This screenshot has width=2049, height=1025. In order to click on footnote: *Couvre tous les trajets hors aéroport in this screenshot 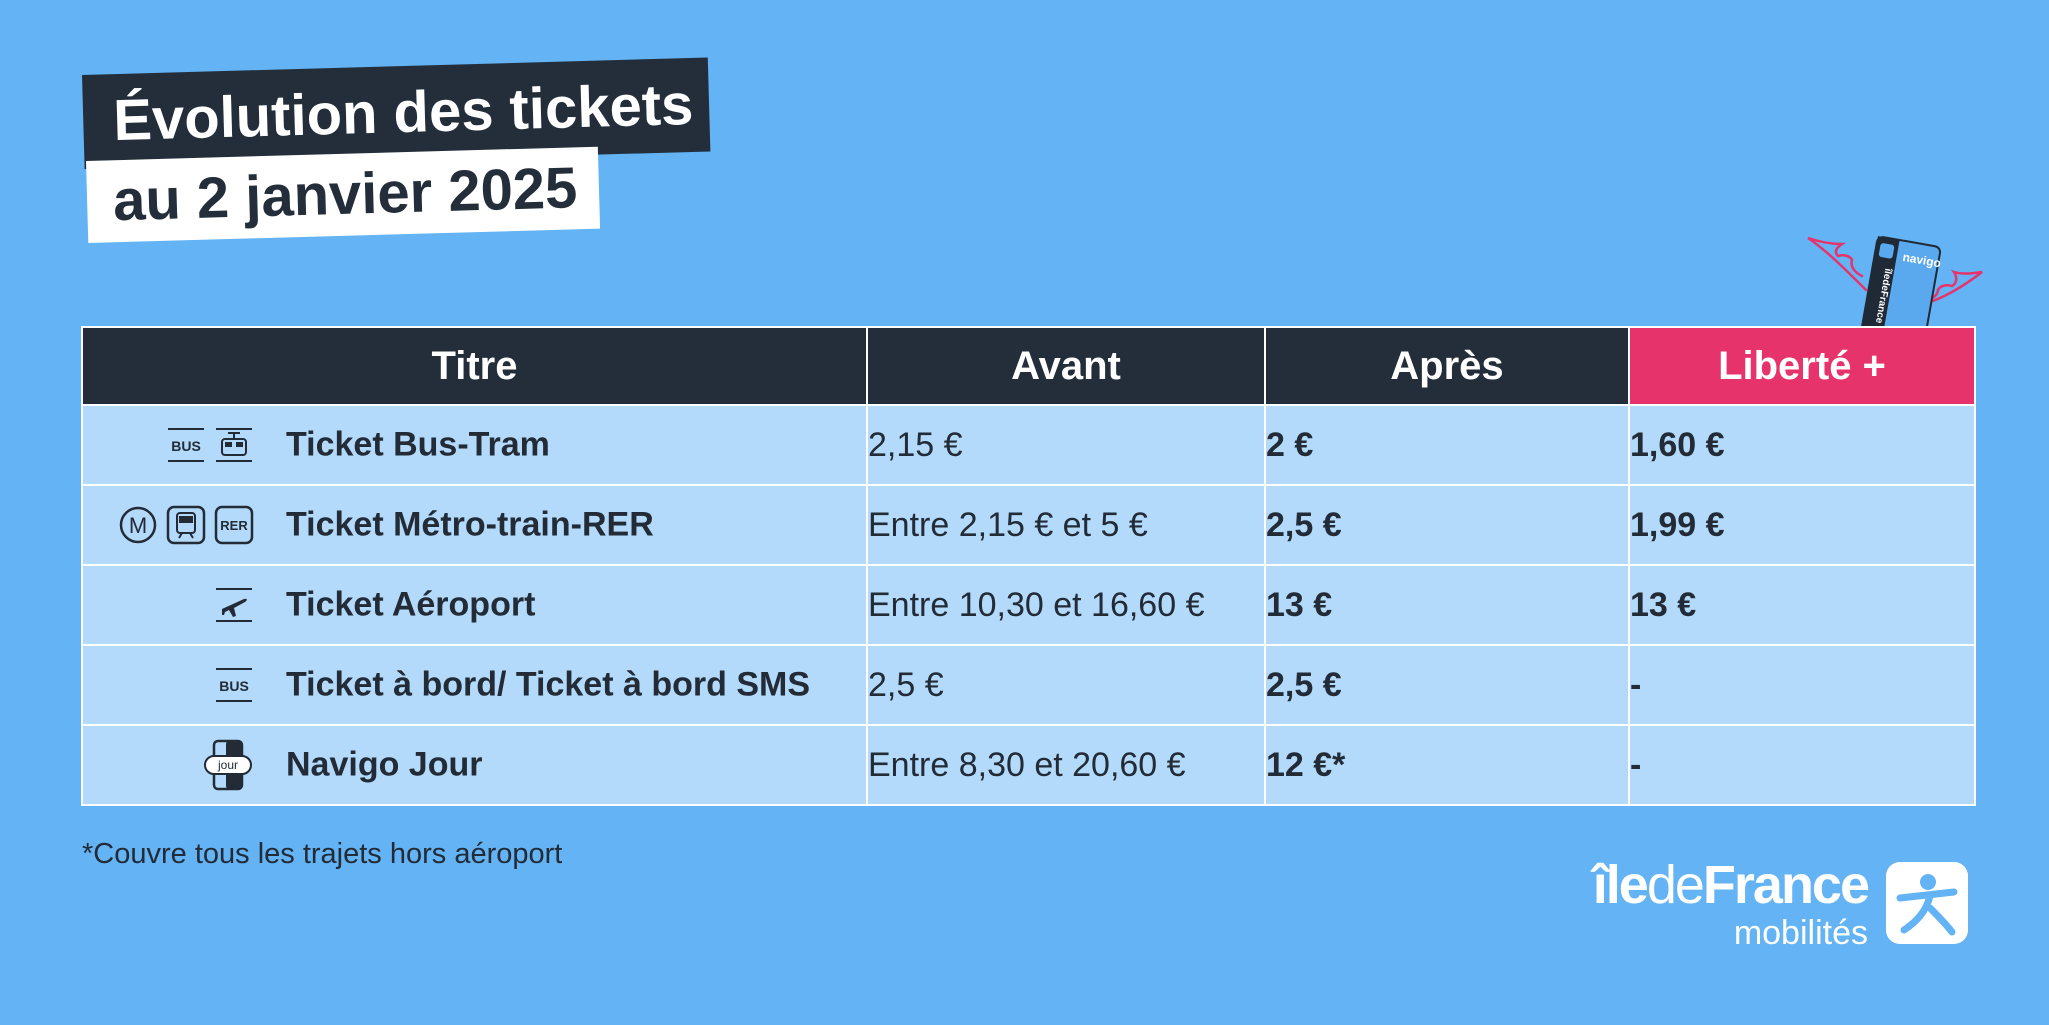, I will do `click(322, 854)`.